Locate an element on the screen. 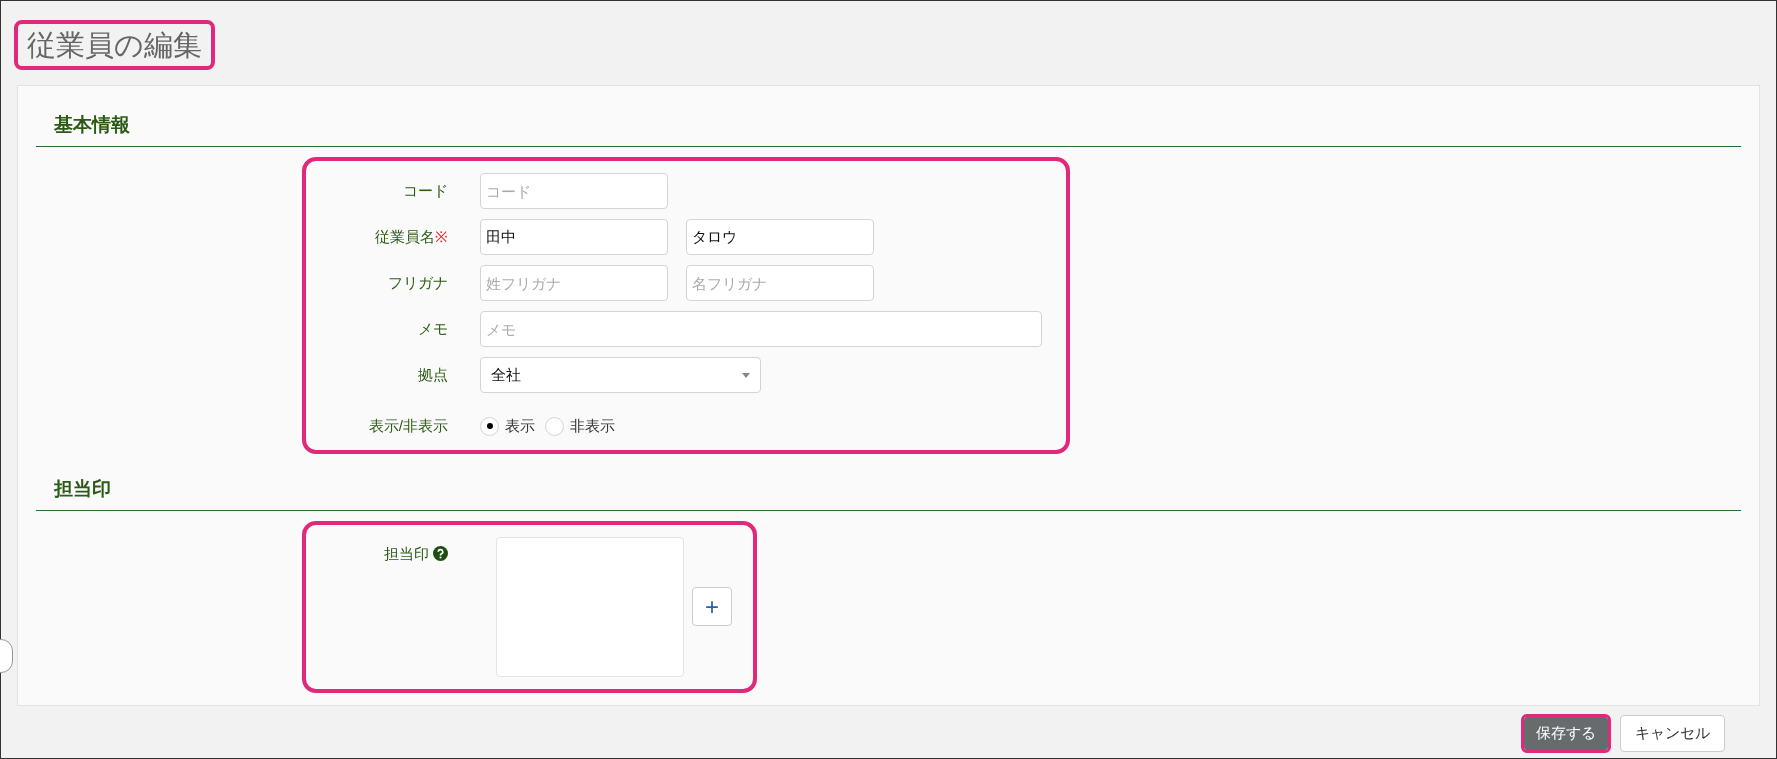 The width and height of the screenshot is (1777, 759). select-value: 全社 is located at coordinates (506, 374).